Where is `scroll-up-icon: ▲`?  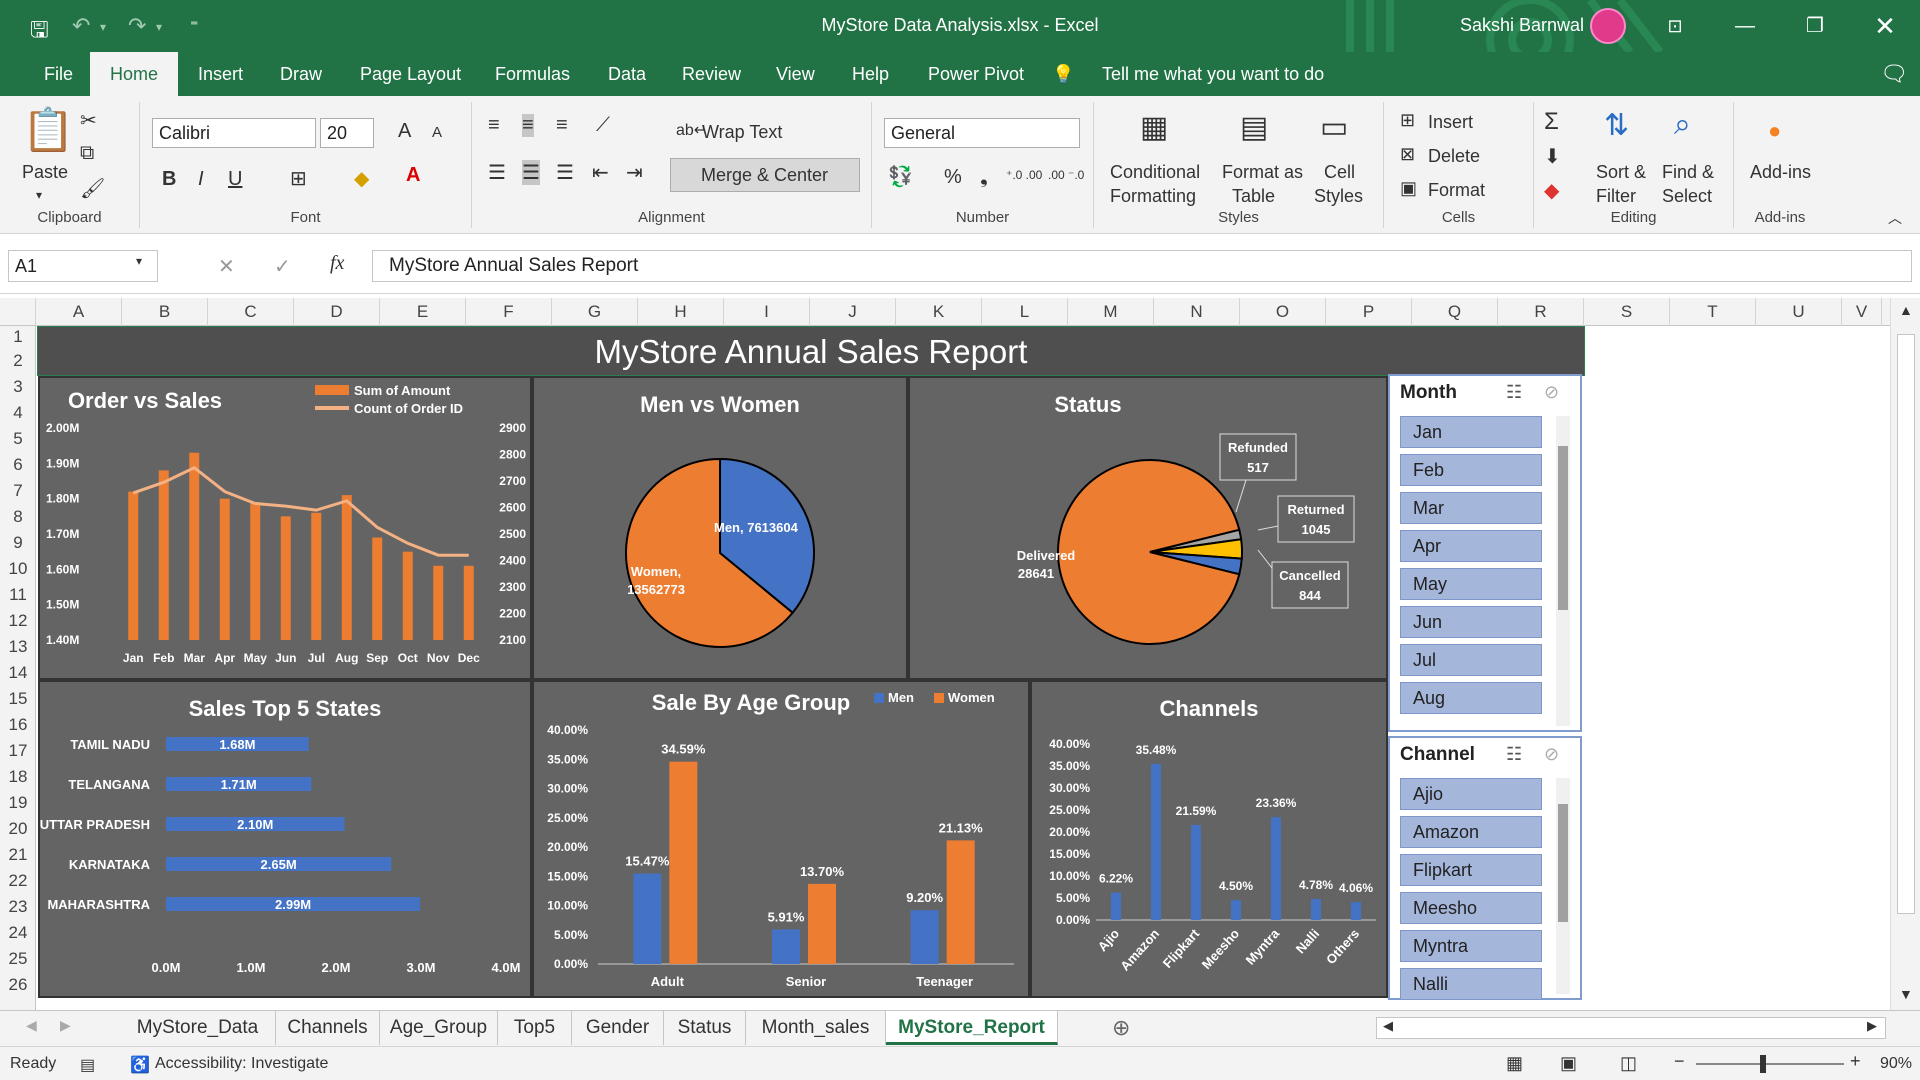
scroll-up-icon: ▲ is located at coordinates (1906, 310).